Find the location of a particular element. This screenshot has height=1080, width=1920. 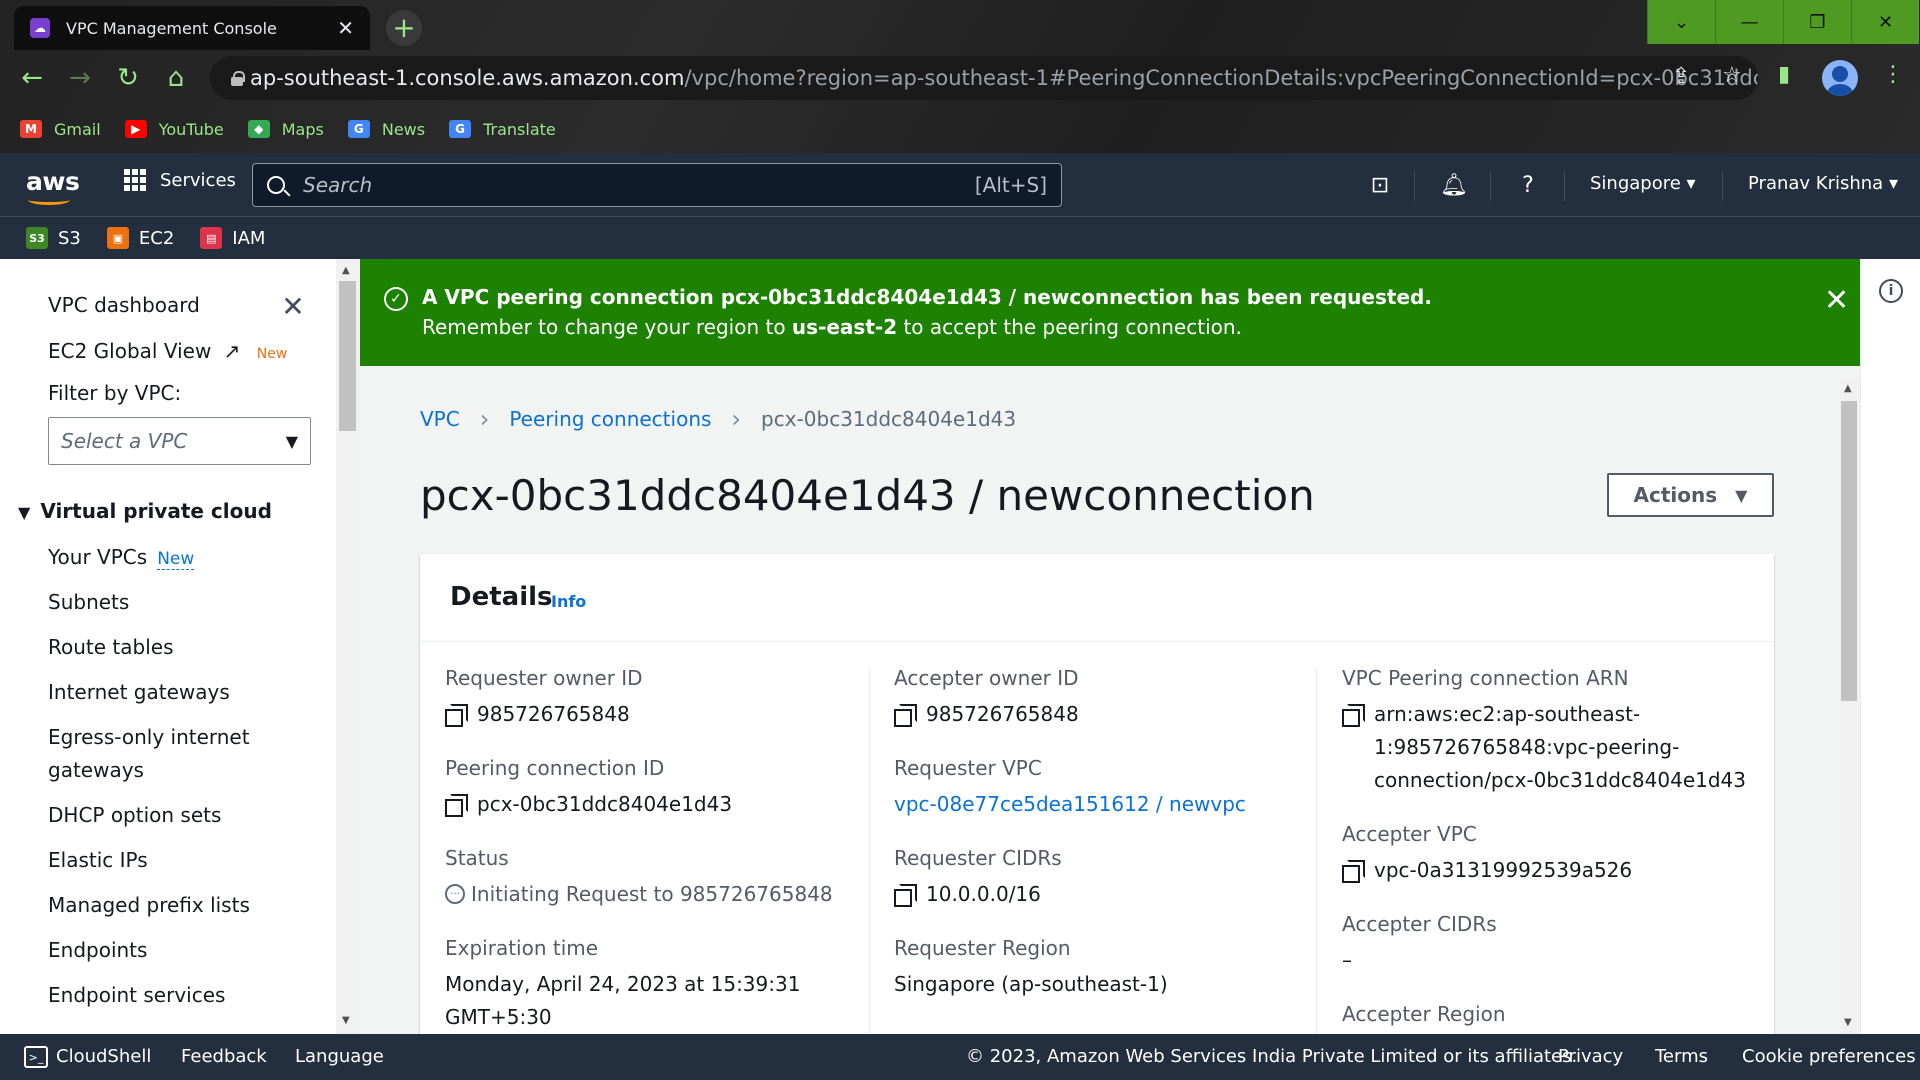

terms-link: Terms is located at coordinates (1681, 1056).